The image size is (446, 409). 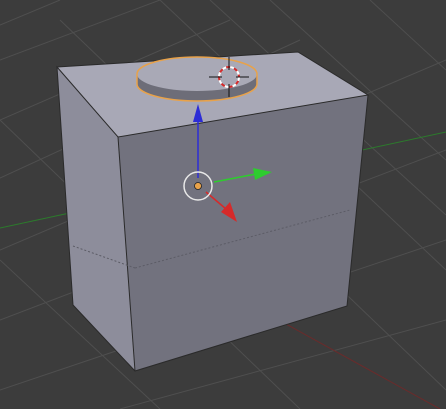 I want to click on object-origin-icon, so click(x=198, y=186).